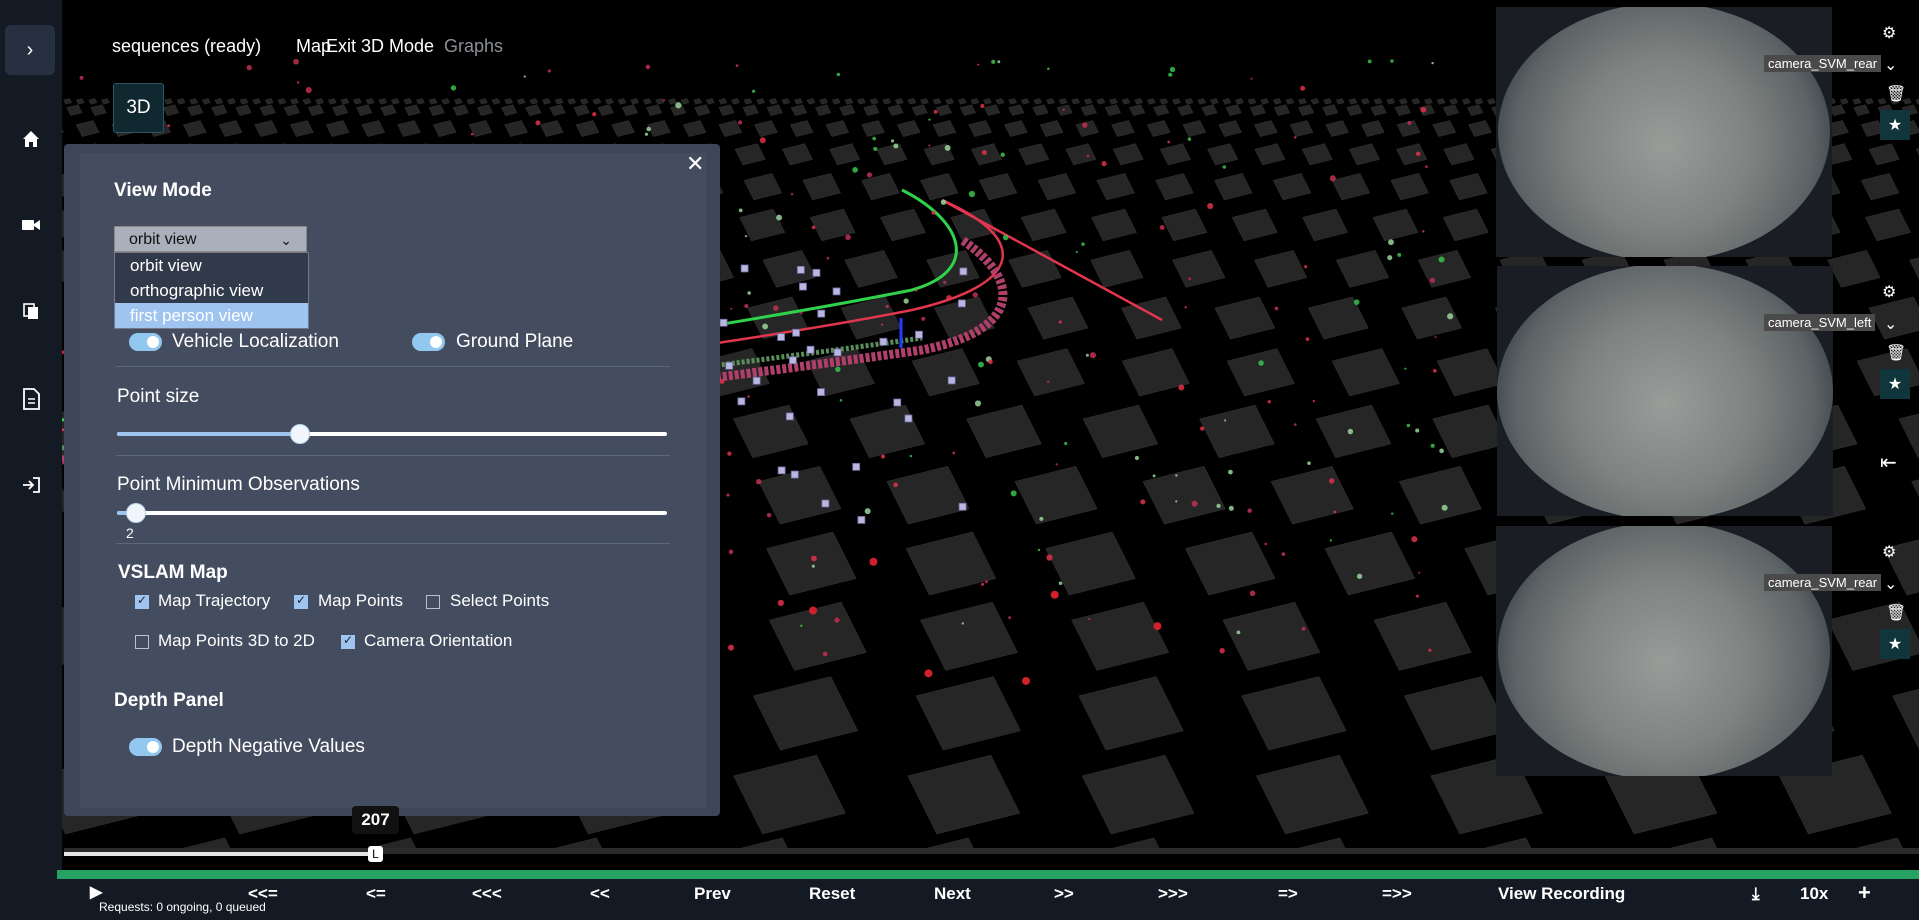  I want to click on jump-back-button: <=, so click(376, 894).